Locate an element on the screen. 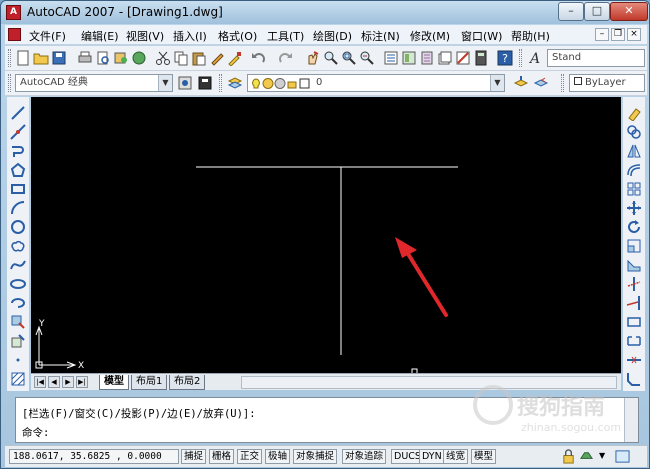 The width and height of the screenshot is (650, 469). block-editor-icon is located at coordinates (235, 58).